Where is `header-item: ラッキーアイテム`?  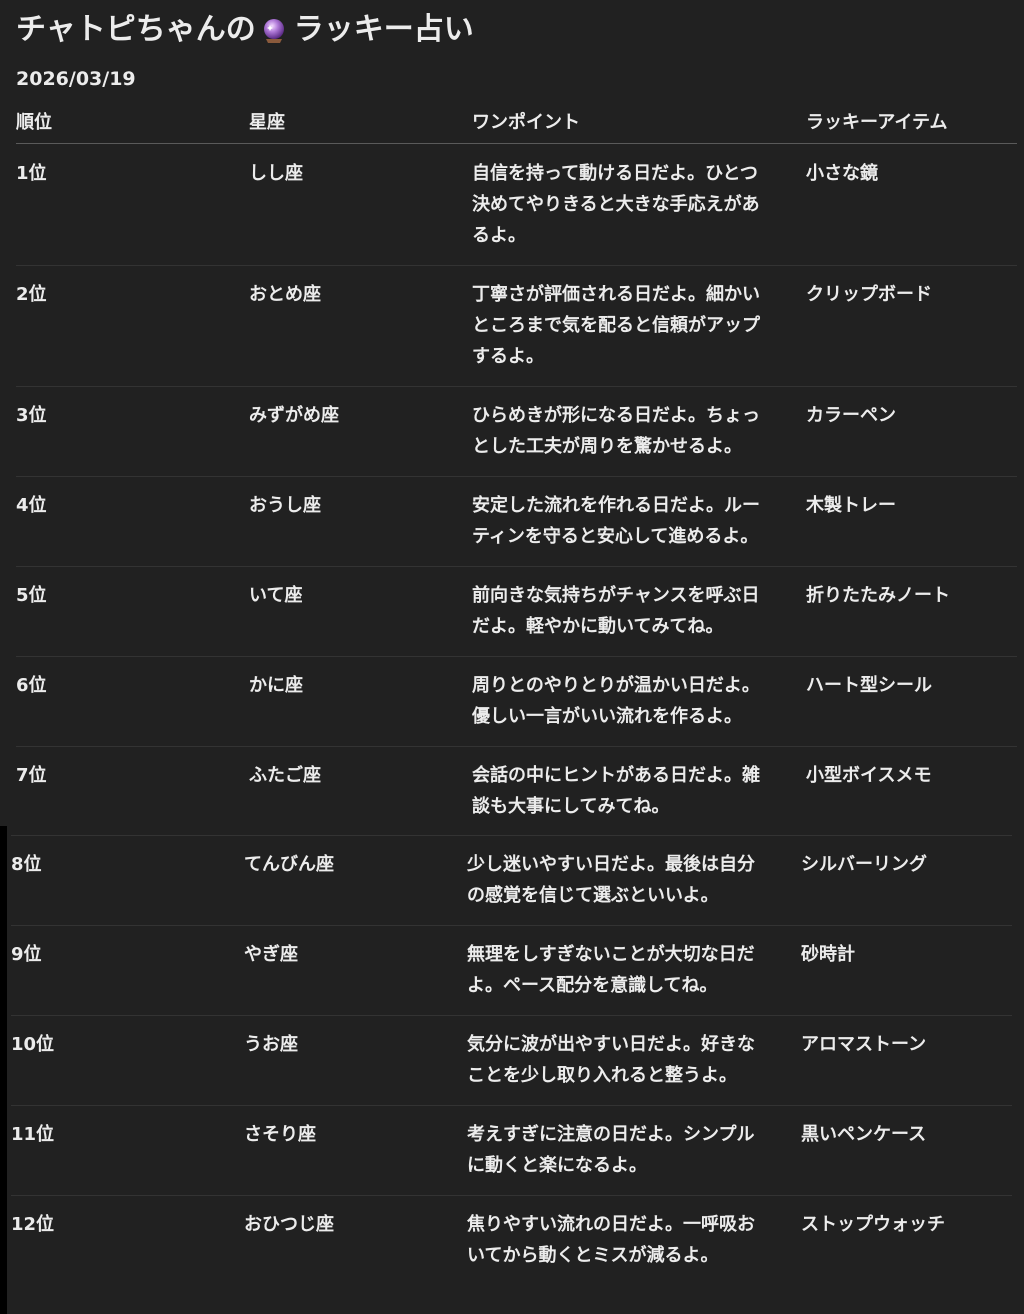
header-item: ラッキーアイテム is located at coordinates (877, 122).